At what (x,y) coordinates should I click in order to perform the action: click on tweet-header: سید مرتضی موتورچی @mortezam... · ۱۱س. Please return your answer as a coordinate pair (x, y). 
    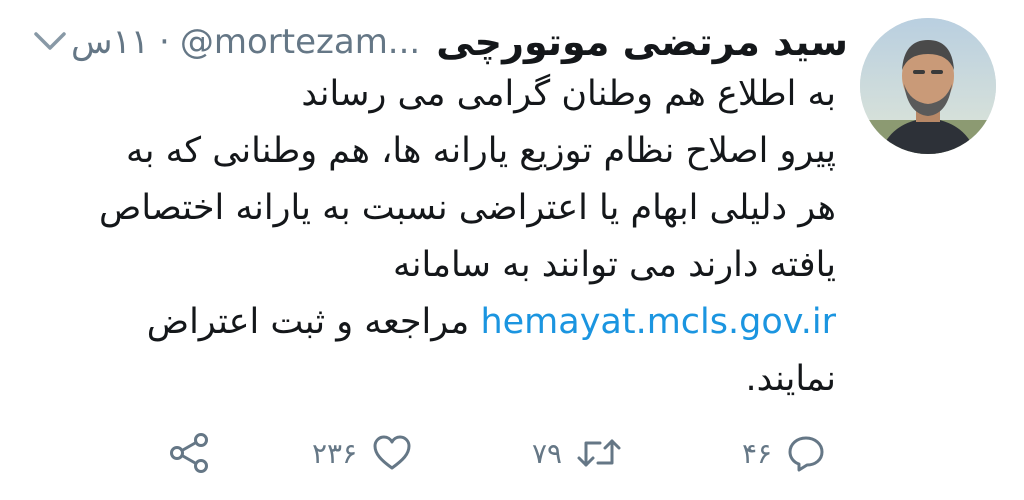
    Looking at the image, I should click on (459, 42).